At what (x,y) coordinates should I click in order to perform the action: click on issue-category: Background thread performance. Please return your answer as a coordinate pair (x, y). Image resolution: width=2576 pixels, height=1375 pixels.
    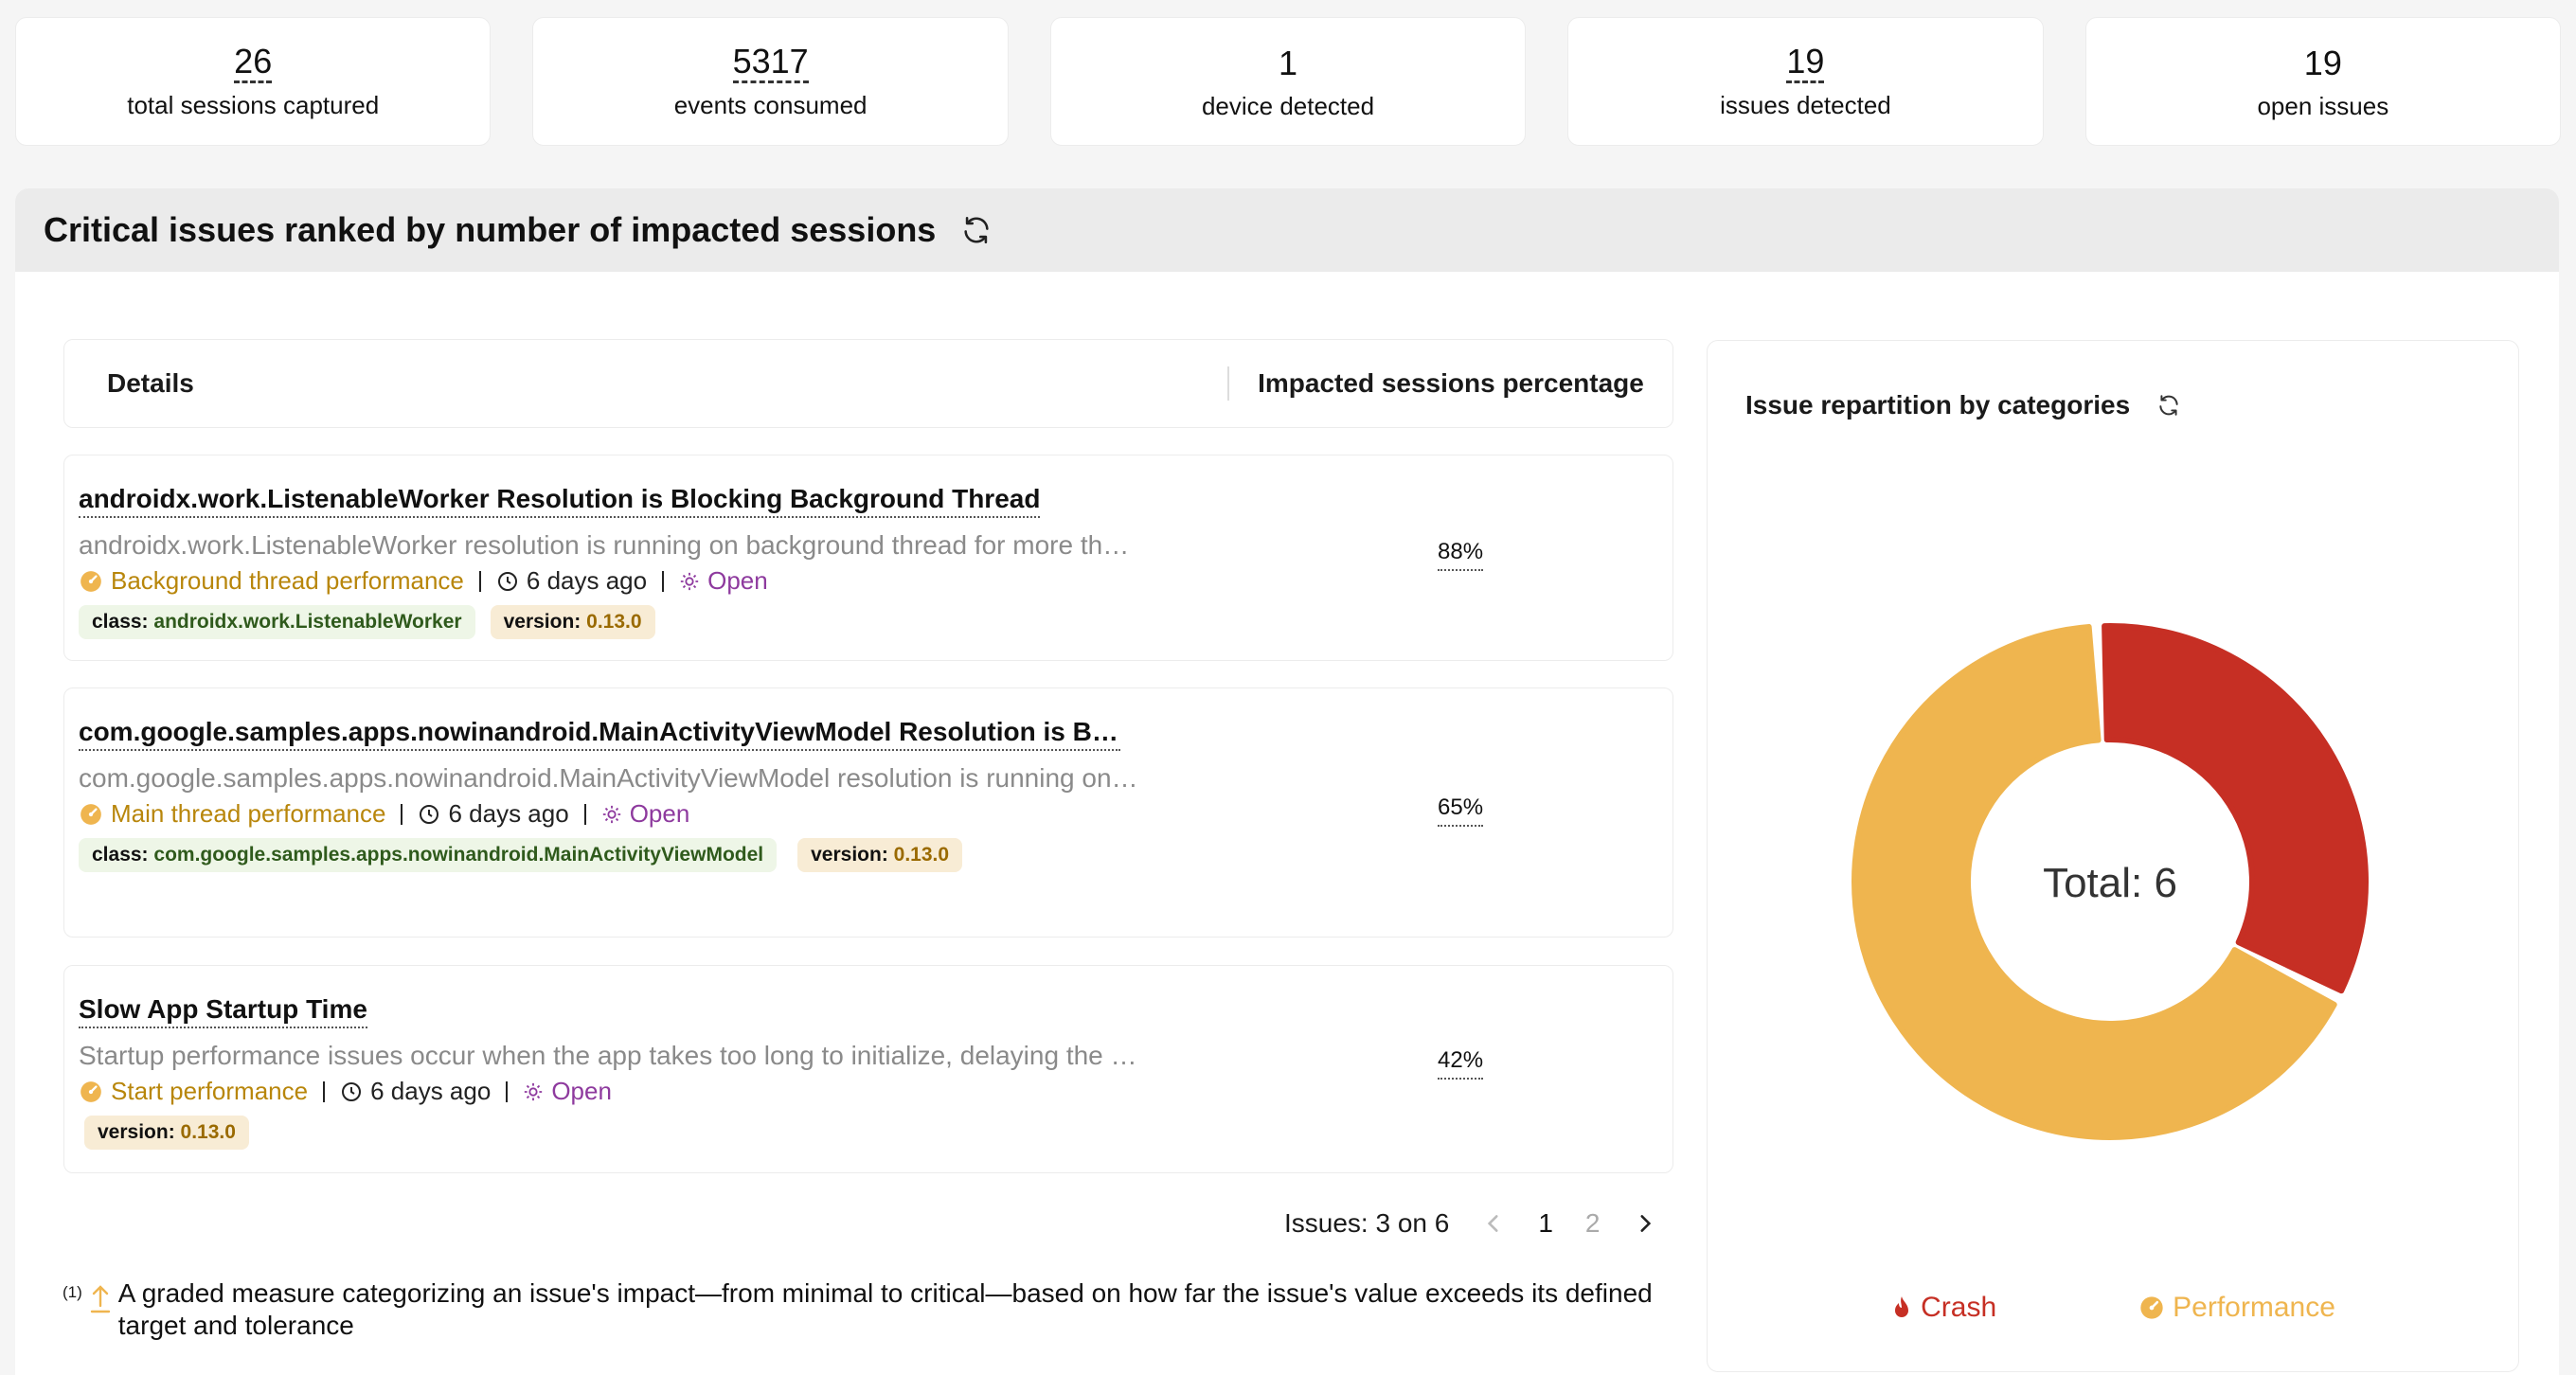
    Looking at the image, I should click on (271, 581).